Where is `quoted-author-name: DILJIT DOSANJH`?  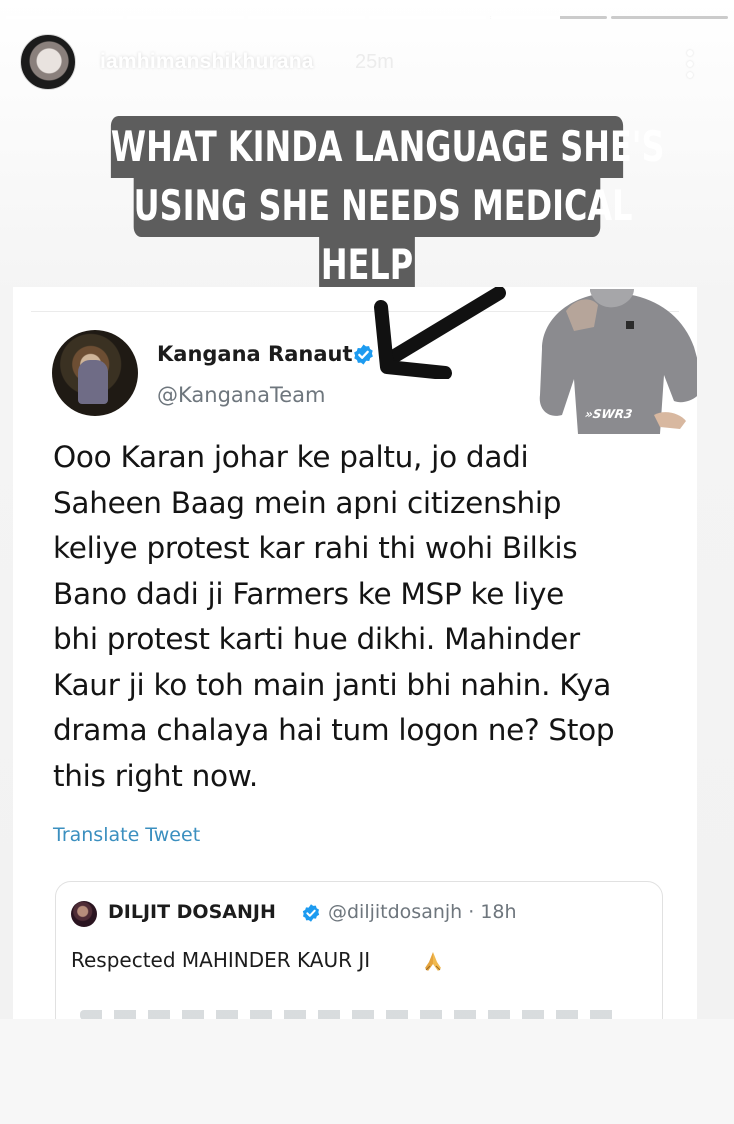
quoted-author-name: DILJIT DOSANJH is located at coordinates (192, 912).